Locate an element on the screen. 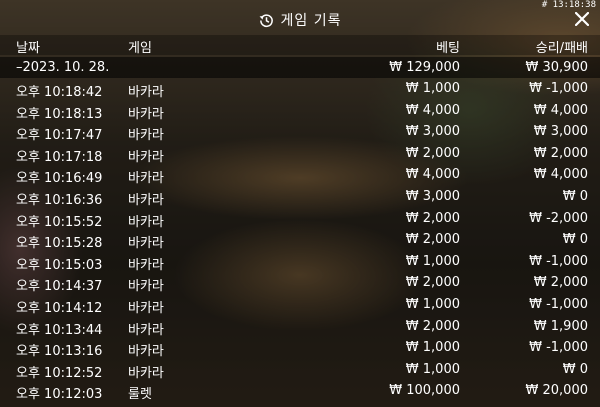 The width and height of the screenshot is (600, 407). history-row: 오후 10:13:44 바카라 ₩ 2,000 ₩ 1,900 is located at coordinates (300, 327).